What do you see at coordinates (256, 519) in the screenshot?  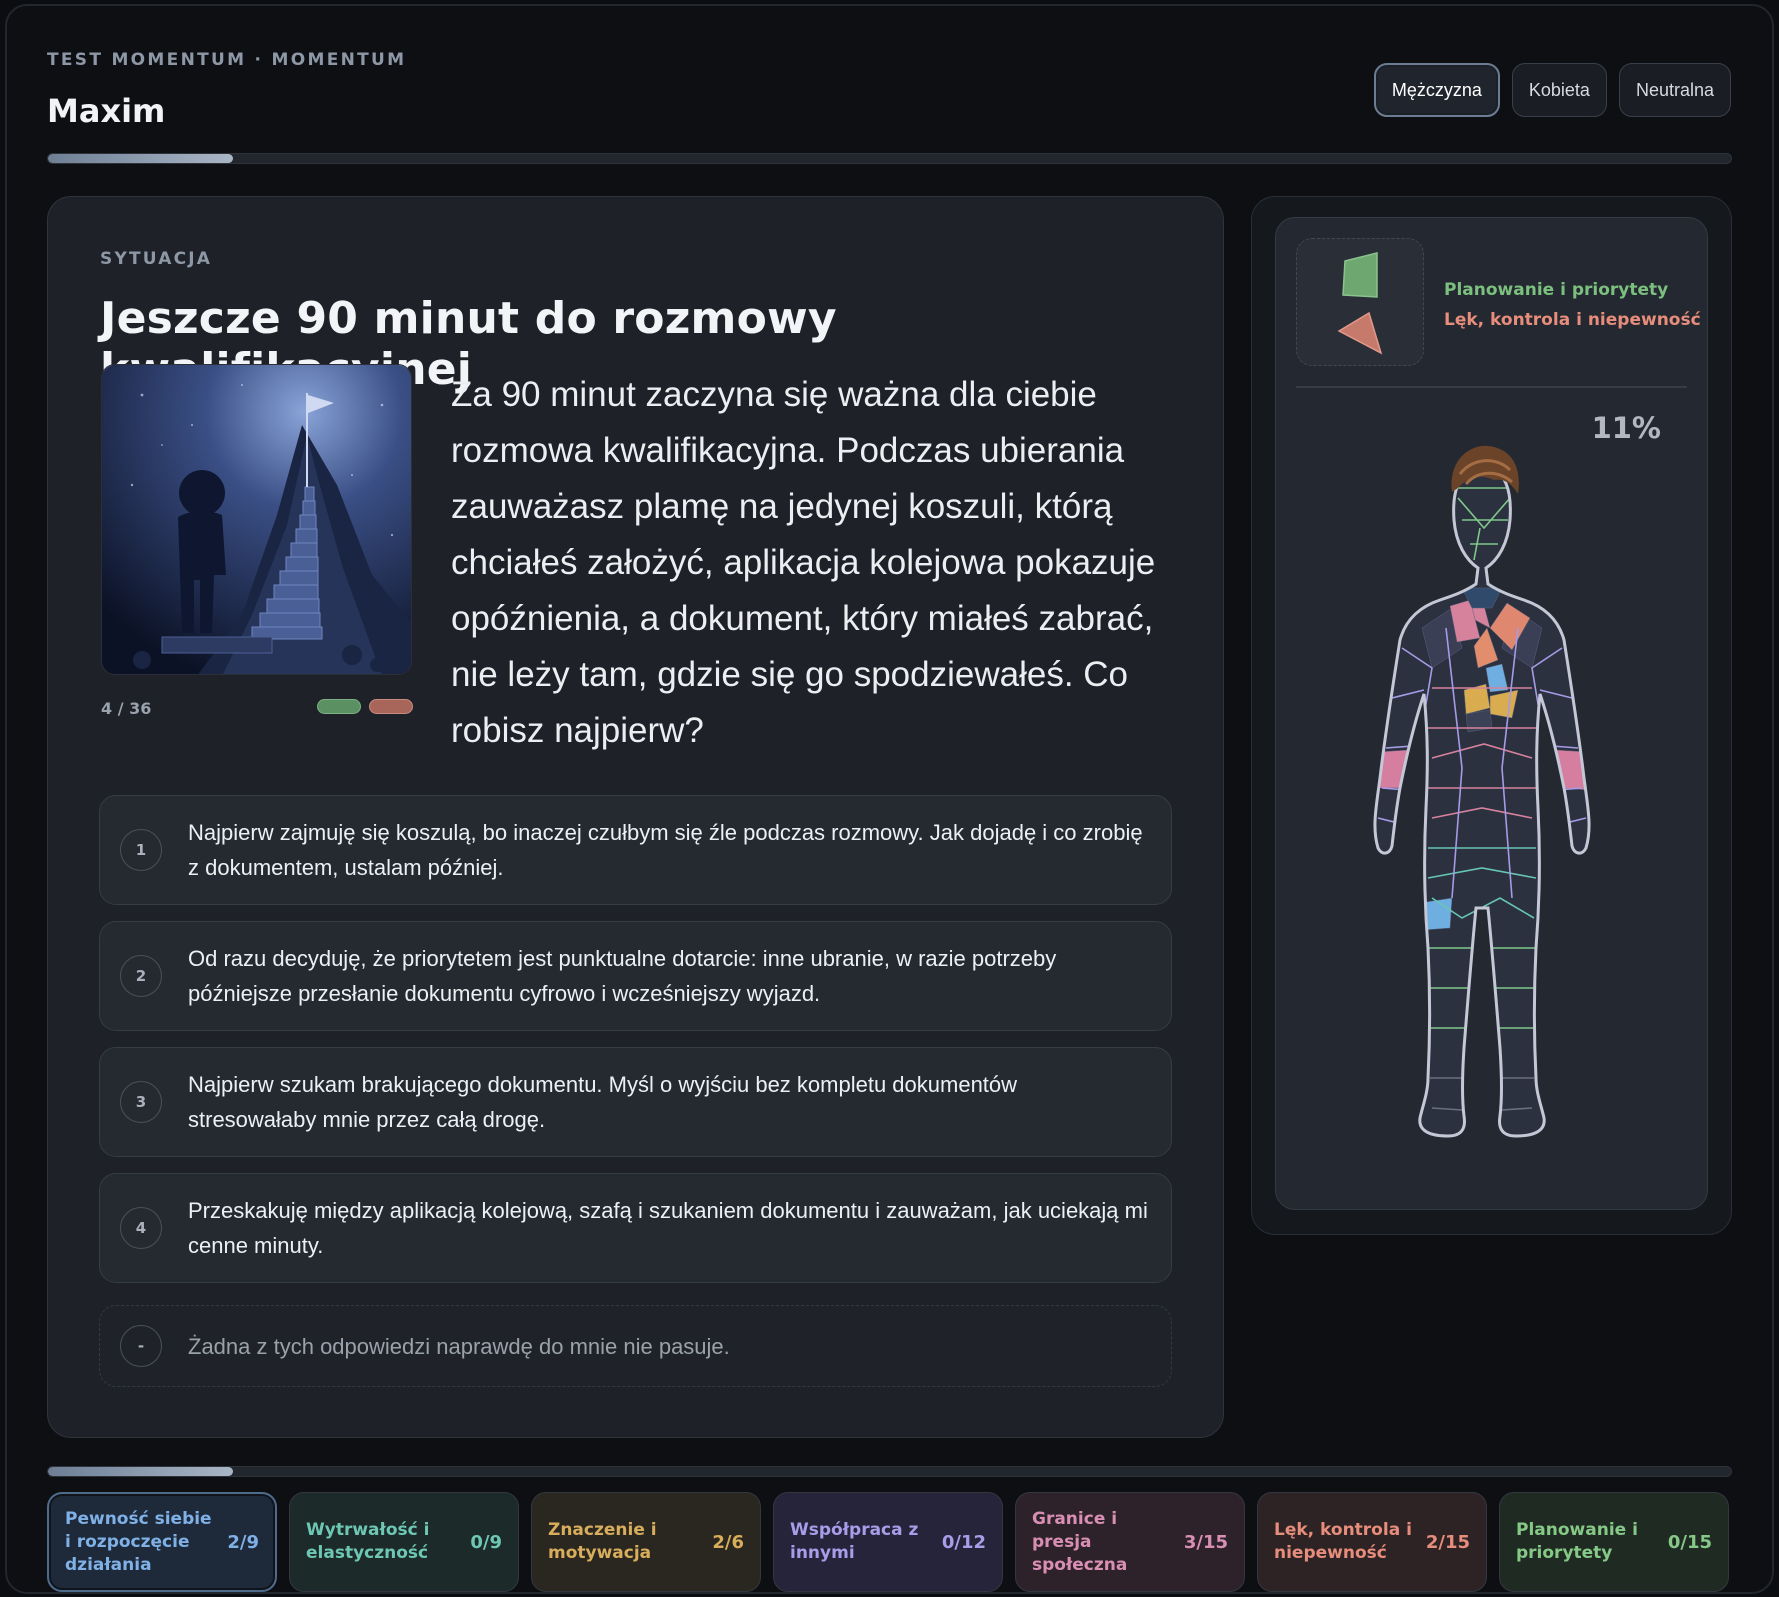 I see `situation-illustration` at bounding box center [256, 519].